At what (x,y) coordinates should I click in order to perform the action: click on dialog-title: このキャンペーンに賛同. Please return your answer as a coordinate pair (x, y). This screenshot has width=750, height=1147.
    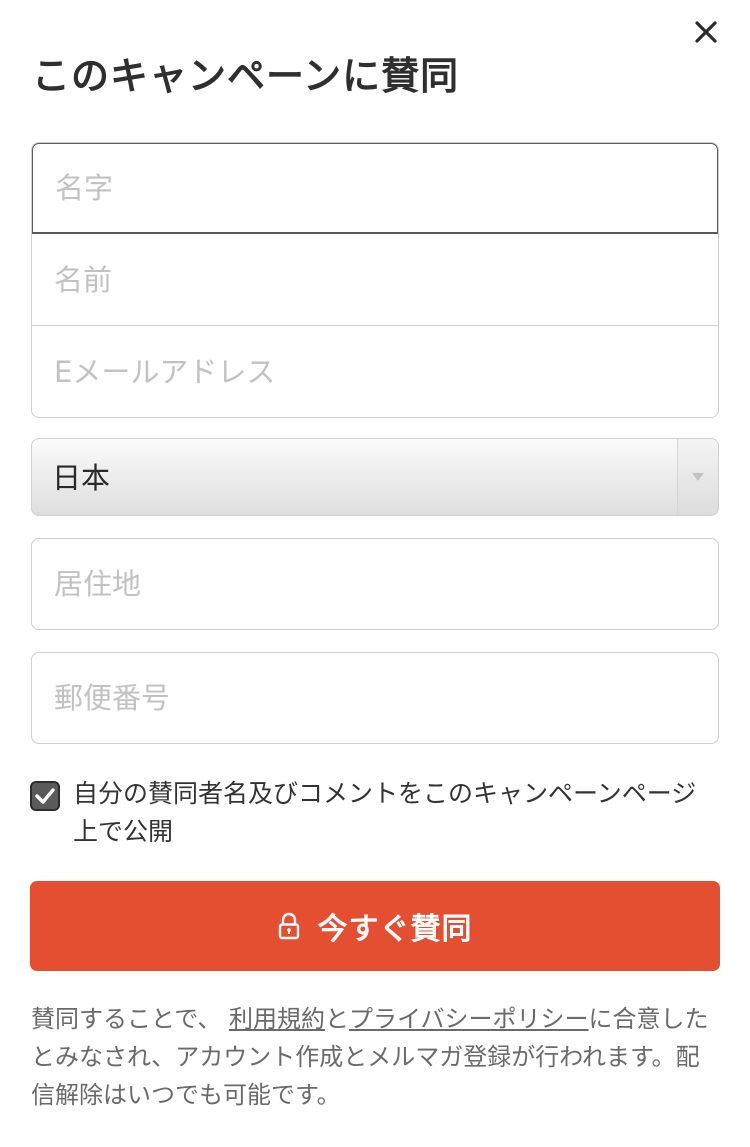
    Looking at the image, I should click on (246, 76).